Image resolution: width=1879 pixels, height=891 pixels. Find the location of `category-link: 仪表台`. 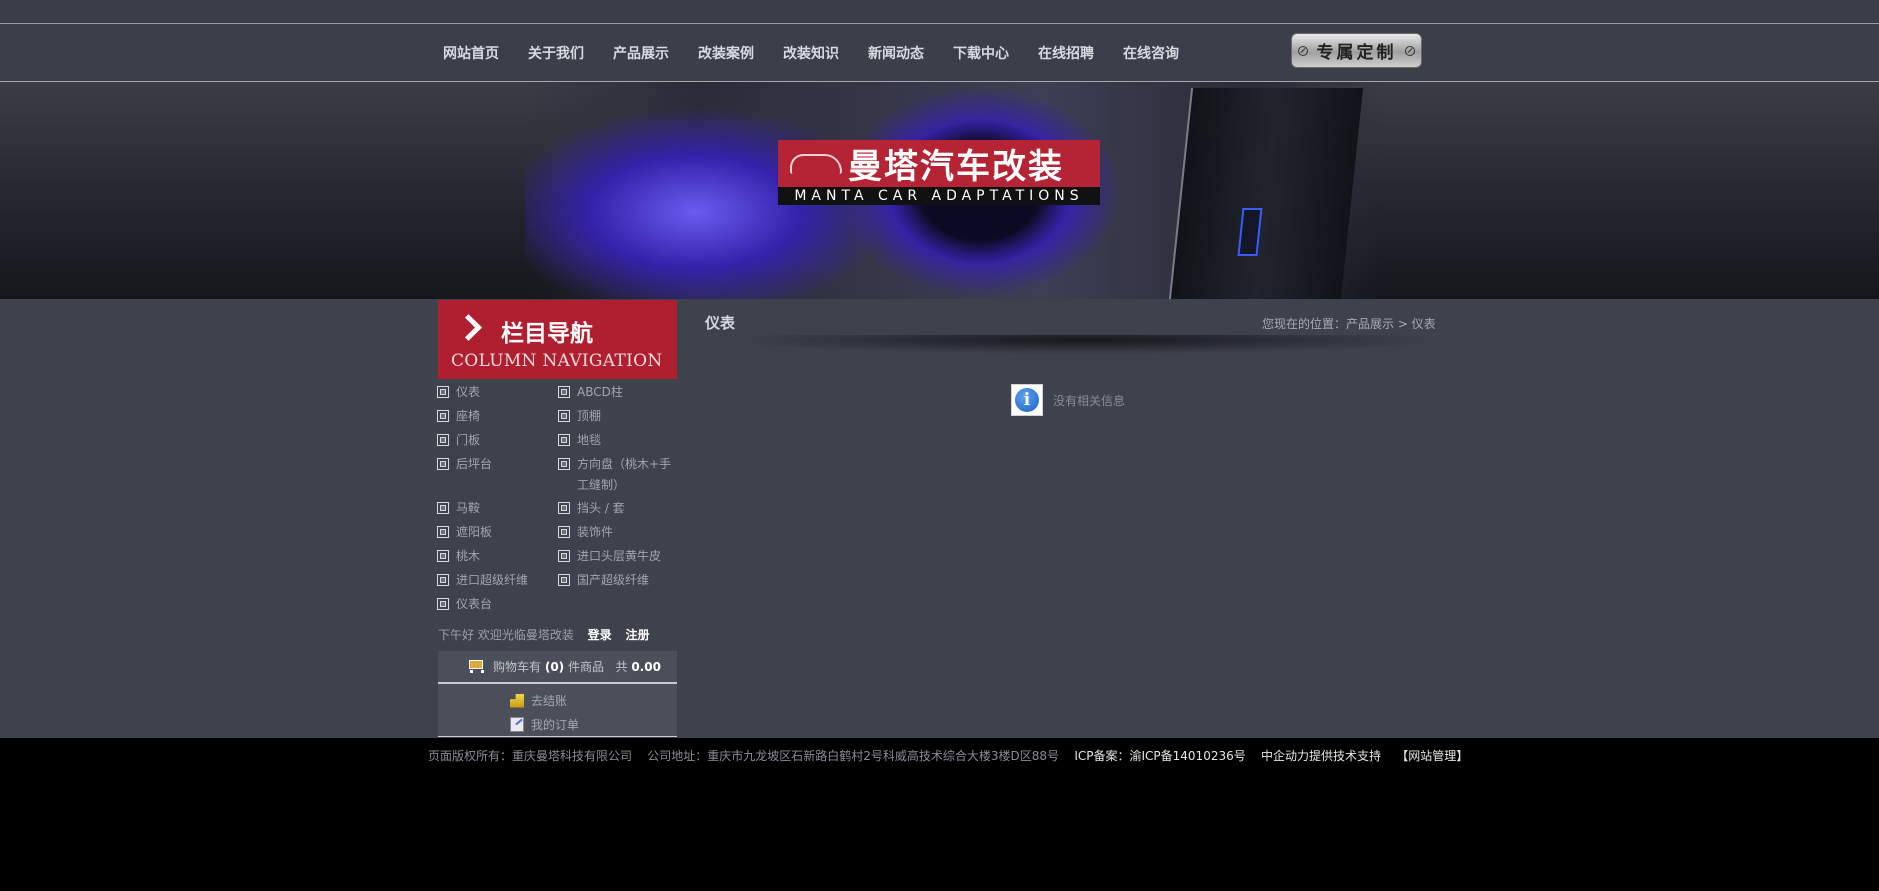

category-link: 仪表台 is located at coordinates (492, 604).